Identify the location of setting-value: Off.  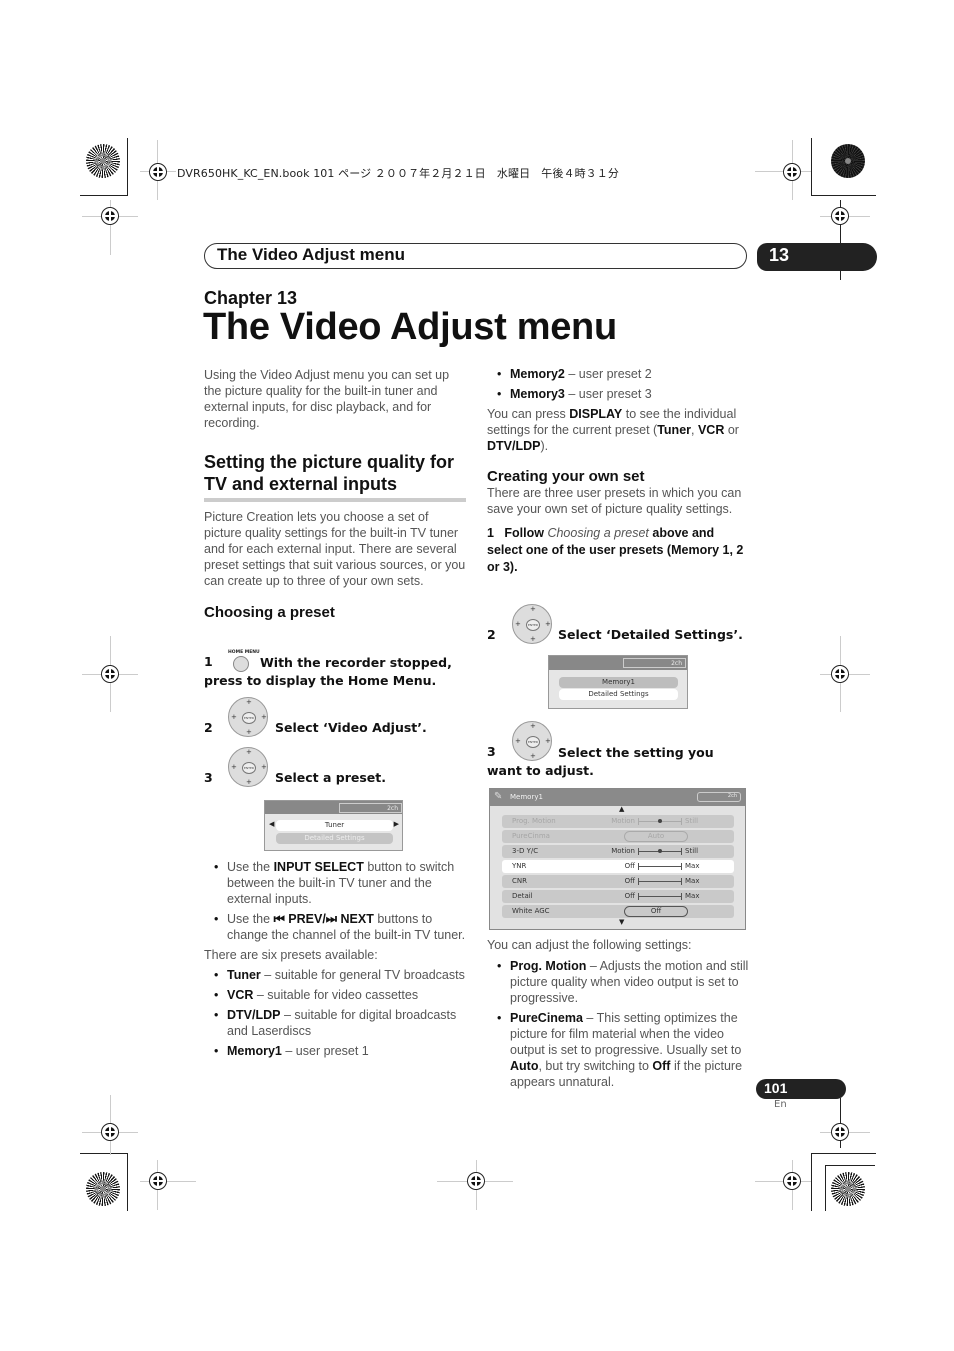
(656, 911).